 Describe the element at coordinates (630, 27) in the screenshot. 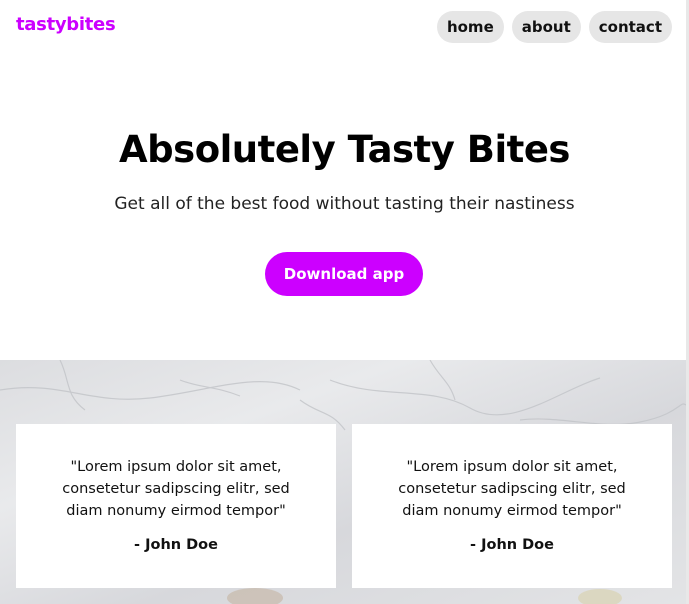

I see `nav-contact-link: contact` at that location.